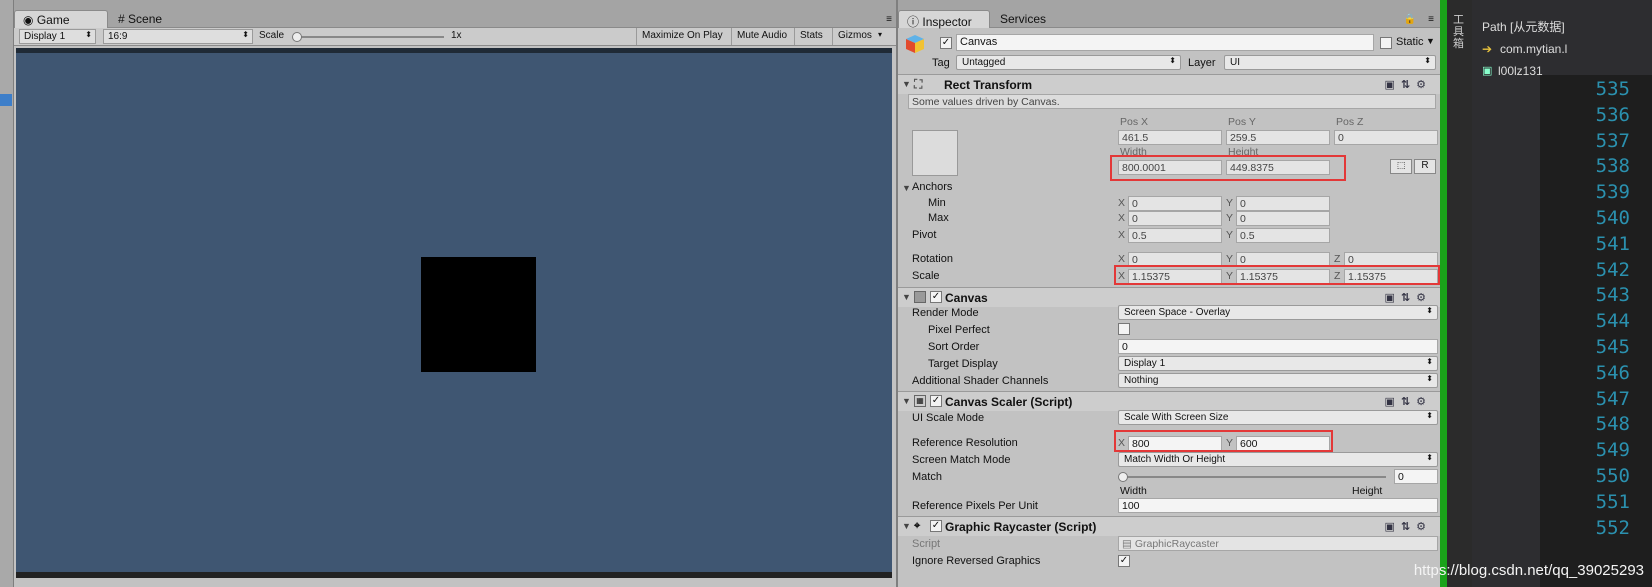 This screenshot has height=587, width=1652. What do you see at coordinates (1124, 329) in the screenshot?
I see `pixel-perfect-checkbox` at bounding box center [1124, 329].